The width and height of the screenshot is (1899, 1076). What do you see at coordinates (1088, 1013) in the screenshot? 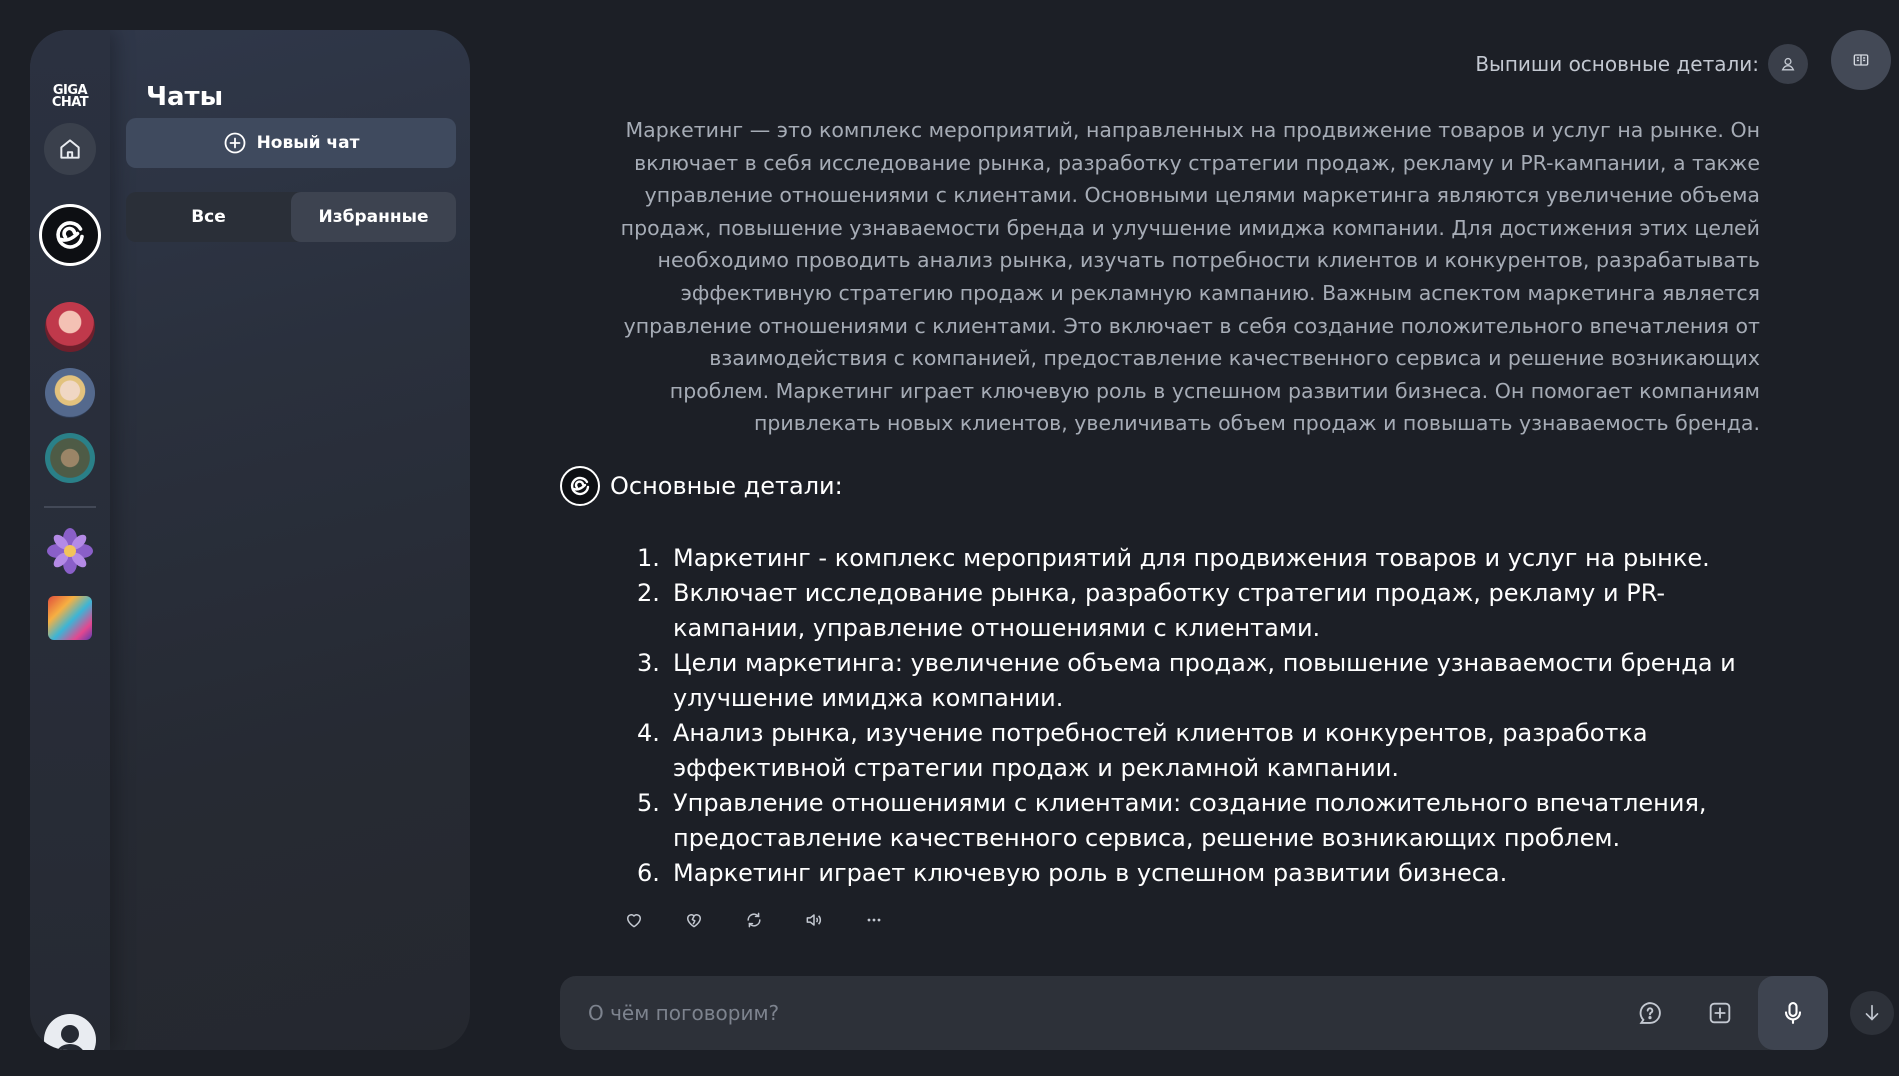
I see `message-input` at bounding box center [1088, 1013].